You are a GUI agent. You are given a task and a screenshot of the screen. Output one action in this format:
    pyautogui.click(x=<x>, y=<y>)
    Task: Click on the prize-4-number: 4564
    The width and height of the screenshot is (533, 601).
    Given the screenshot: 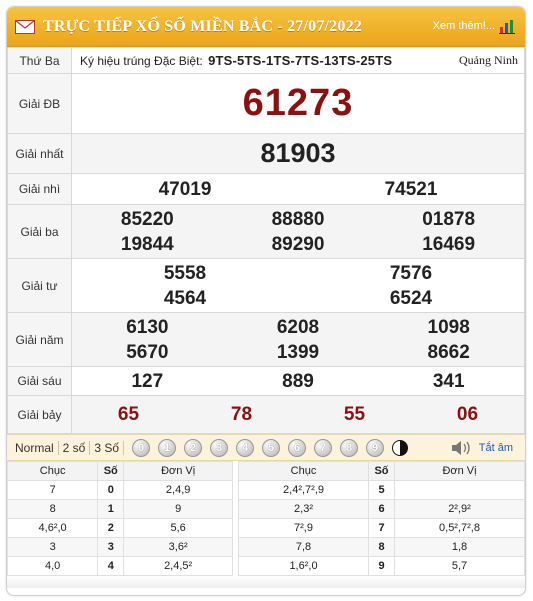 What is the action you would take?
    pyautogui.click(x=185, y=298)
    